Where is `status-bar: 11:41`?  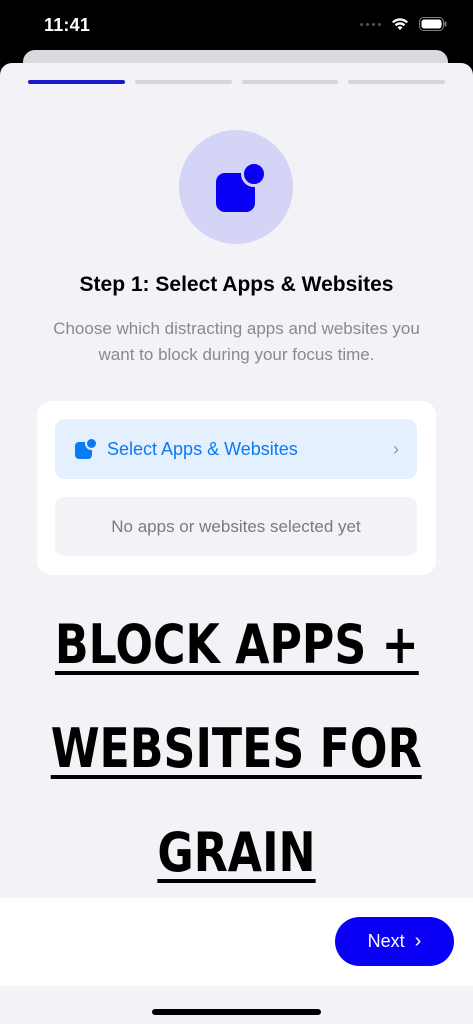
status-bar: 11:41 is located at coordinates (236, 25).